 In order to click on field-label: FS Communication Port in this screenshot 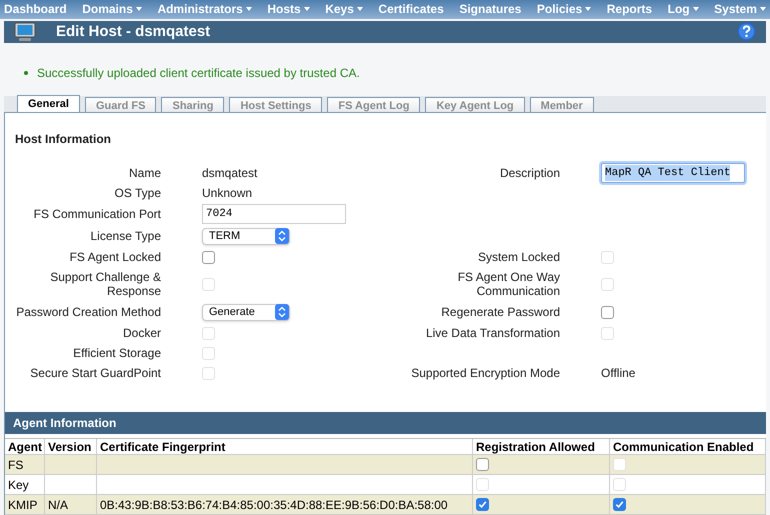, I will do `click(96, 214)`.